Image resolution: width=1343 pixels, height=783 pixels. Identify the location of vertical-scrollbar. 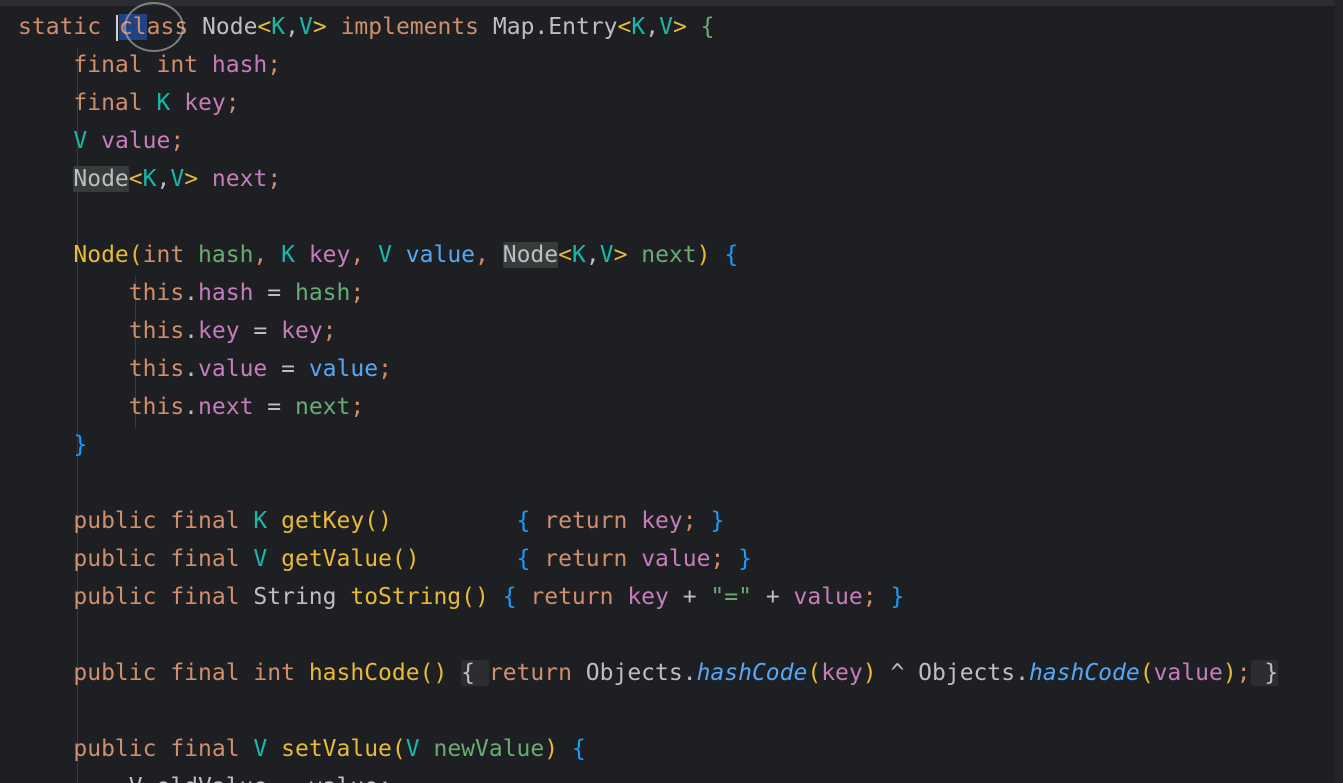
(1339, 391).